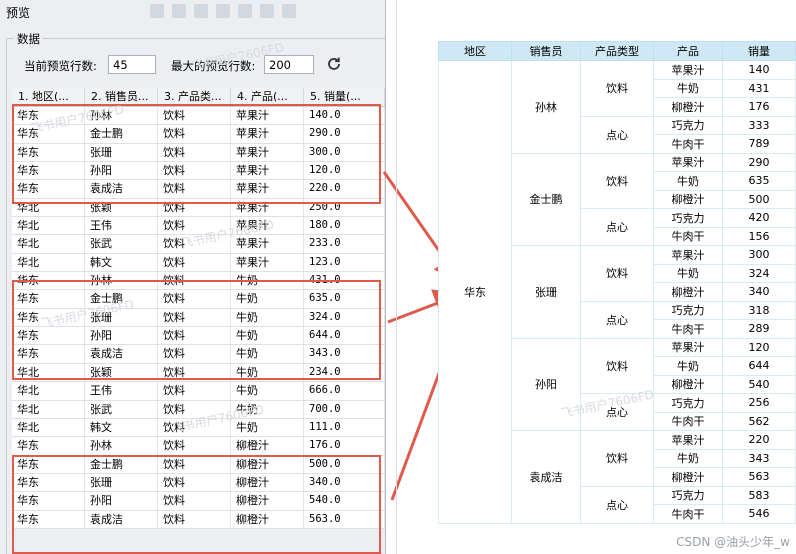  I want to click on pivot-header: 销量, so click(759, 51).